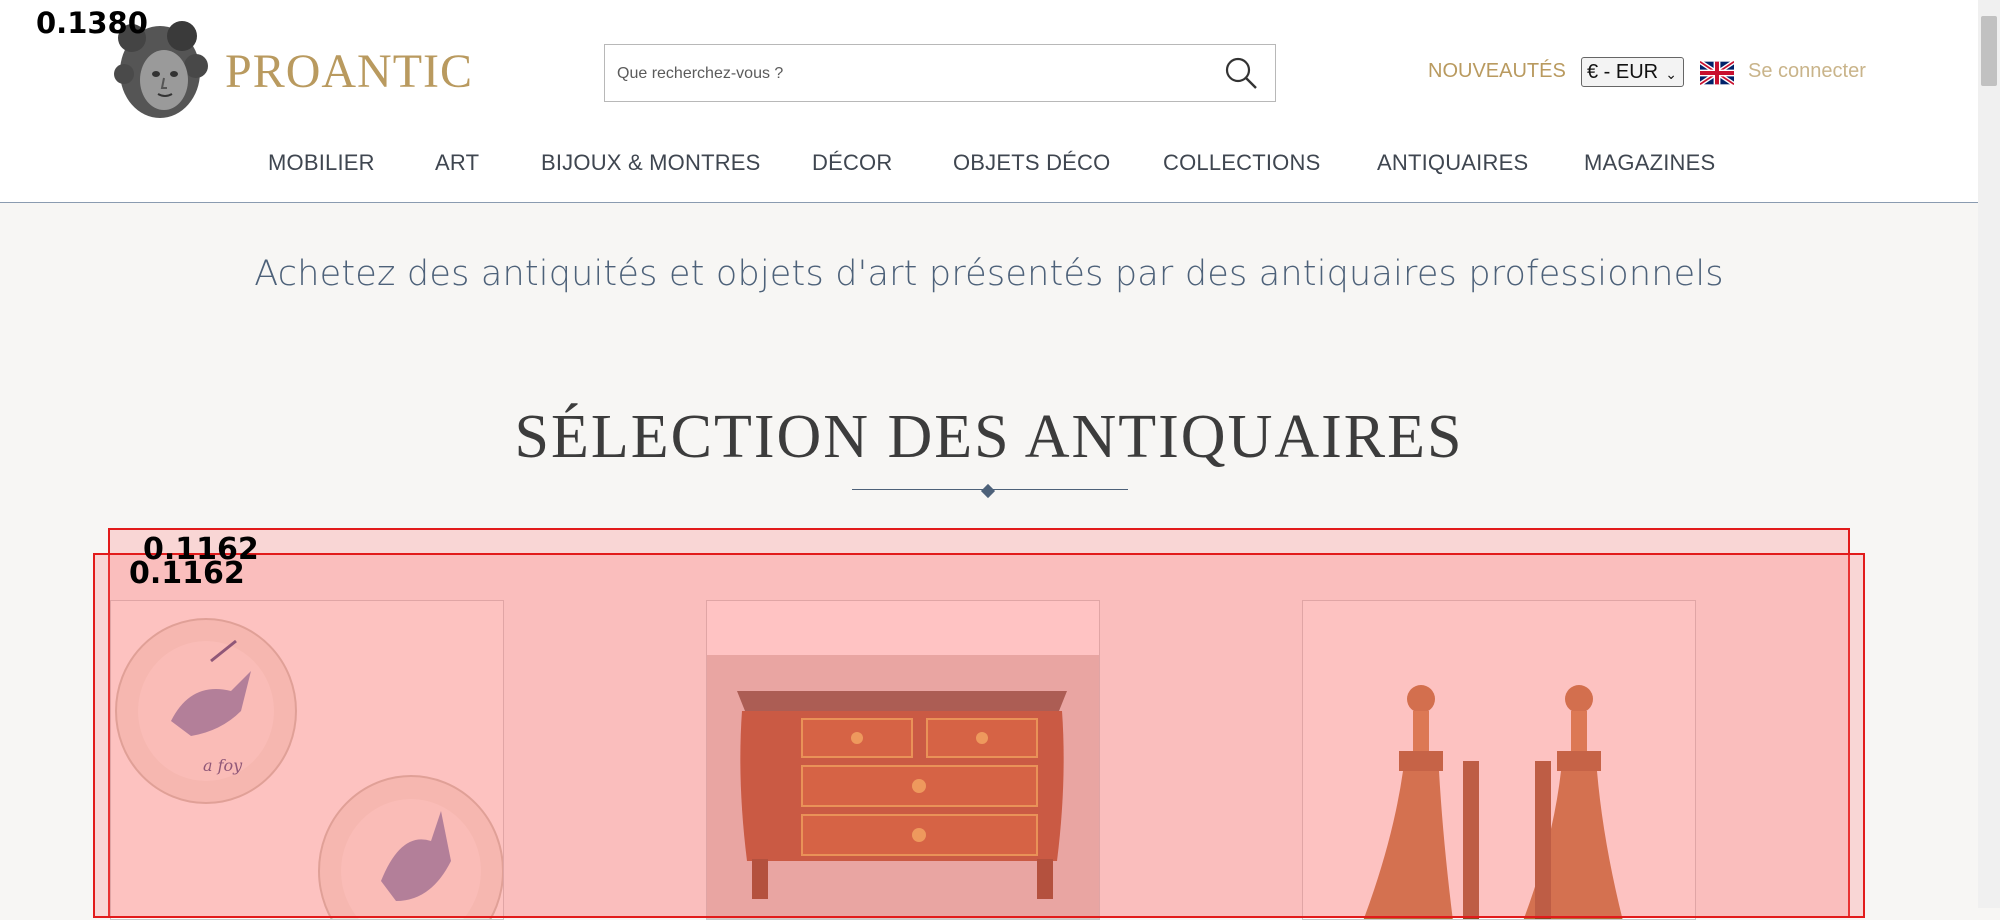  Describe the element at coordinates (1807, 71) in the screenshot. I see `login-link: Se connecter` at that location.